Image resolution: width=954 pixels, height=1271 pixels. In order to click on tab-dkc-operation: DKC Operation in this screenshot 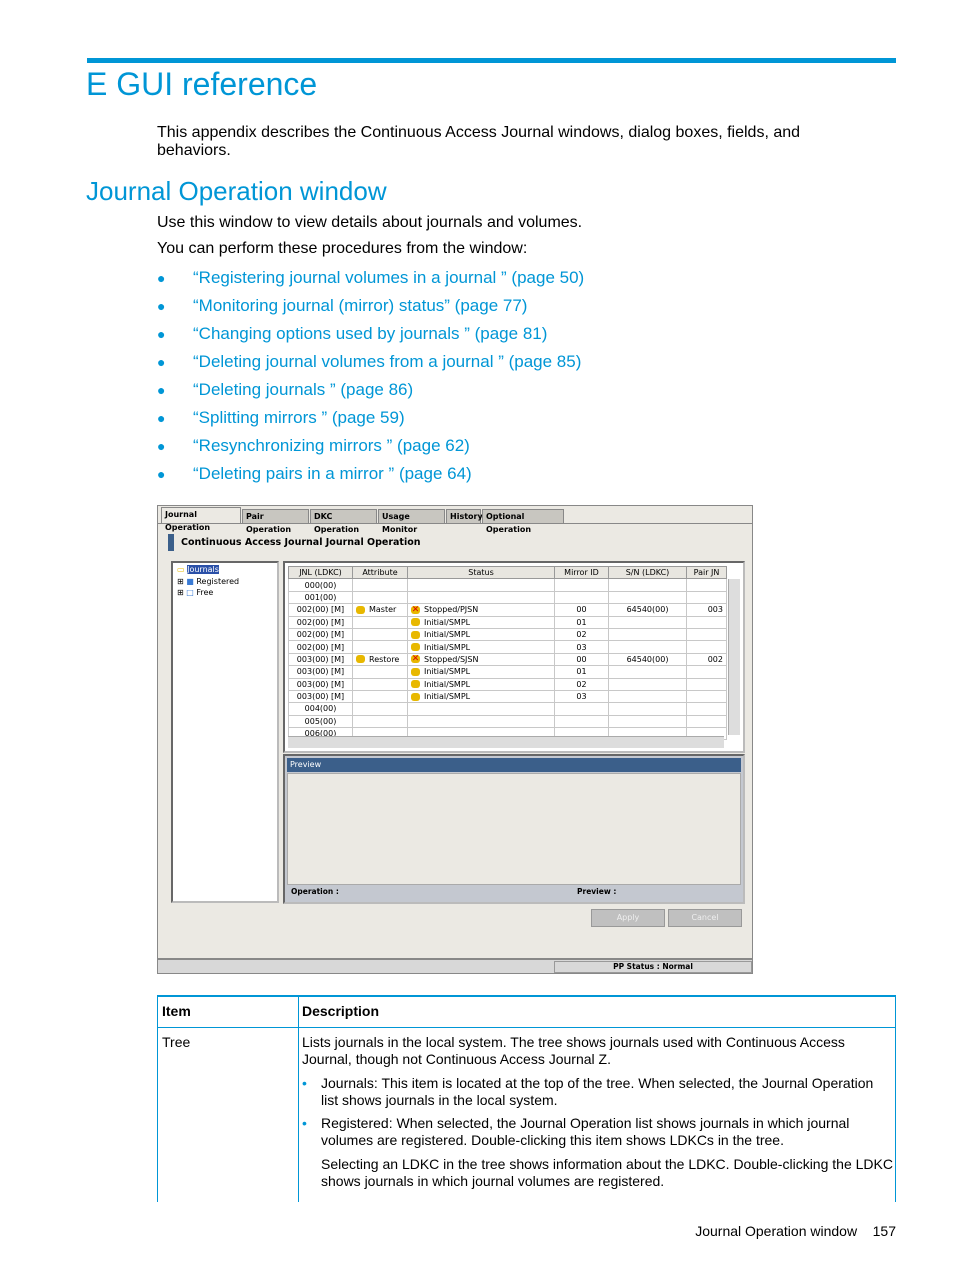, I will do `click(343, 521)`.